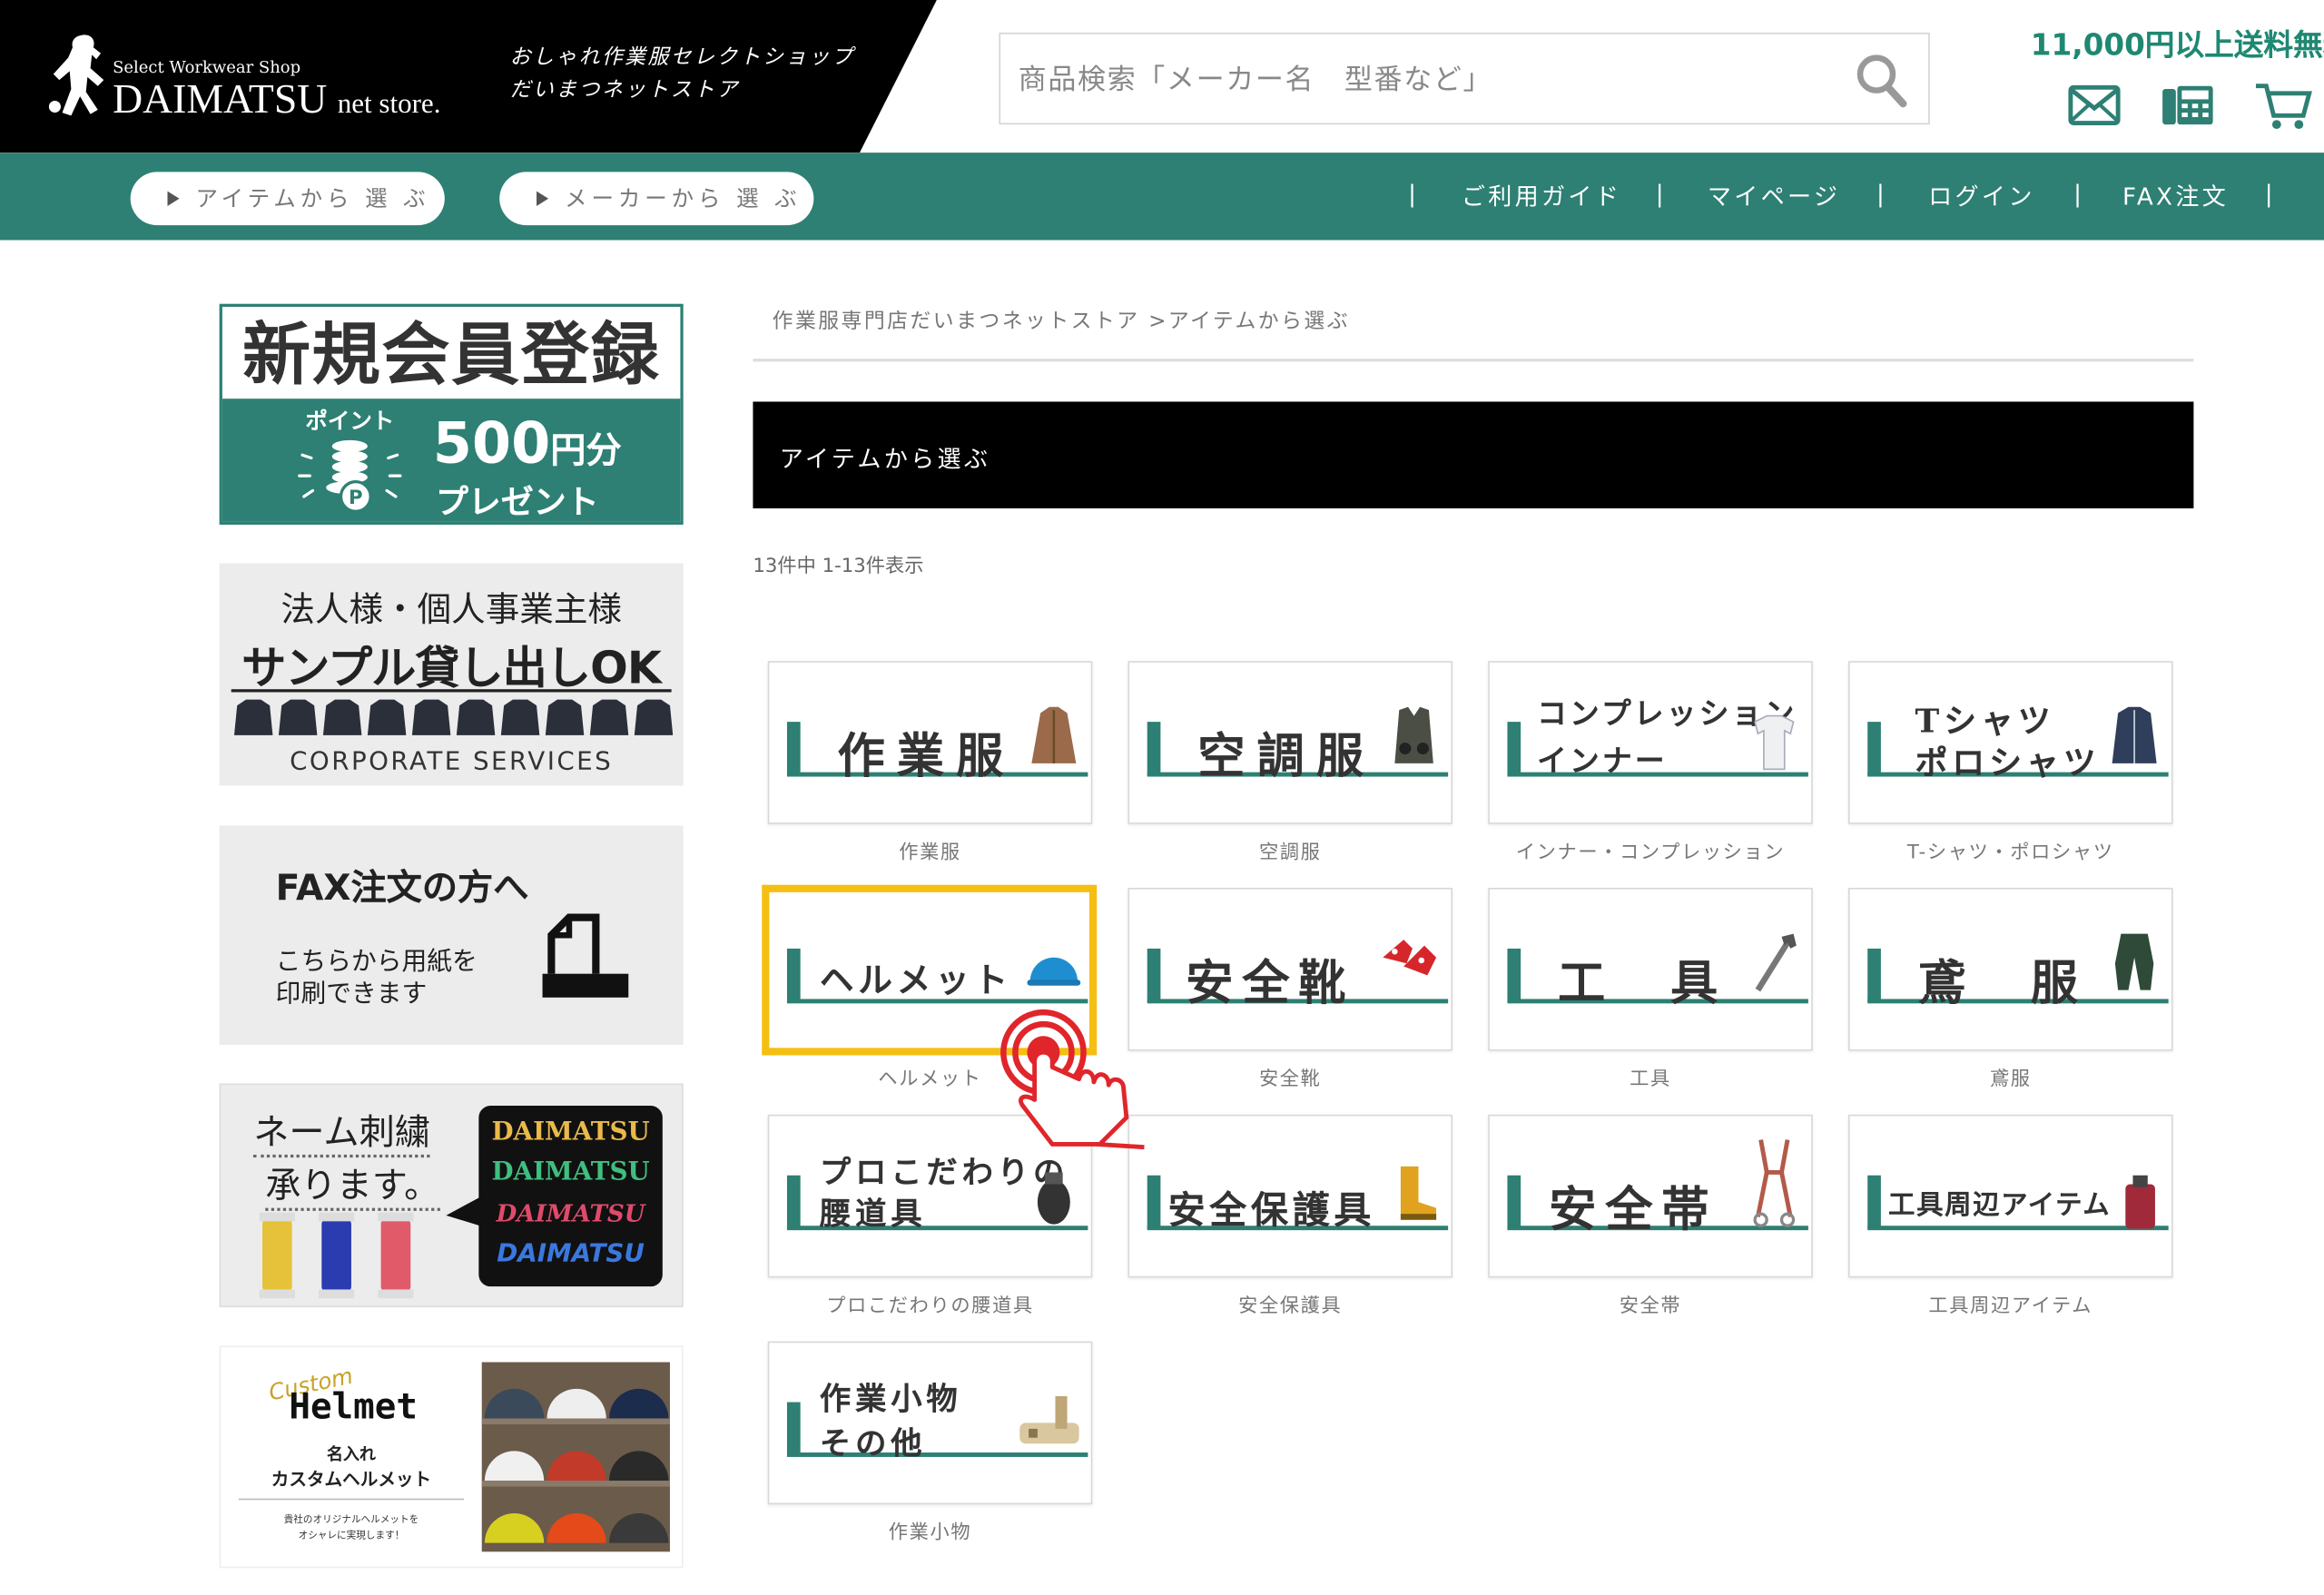 This screenshot has width=2324, height=1595. What do you see at coordinates (1054, 735) in the screenshot?
I see `jacket-icon` at bounding box center [1054, 735].